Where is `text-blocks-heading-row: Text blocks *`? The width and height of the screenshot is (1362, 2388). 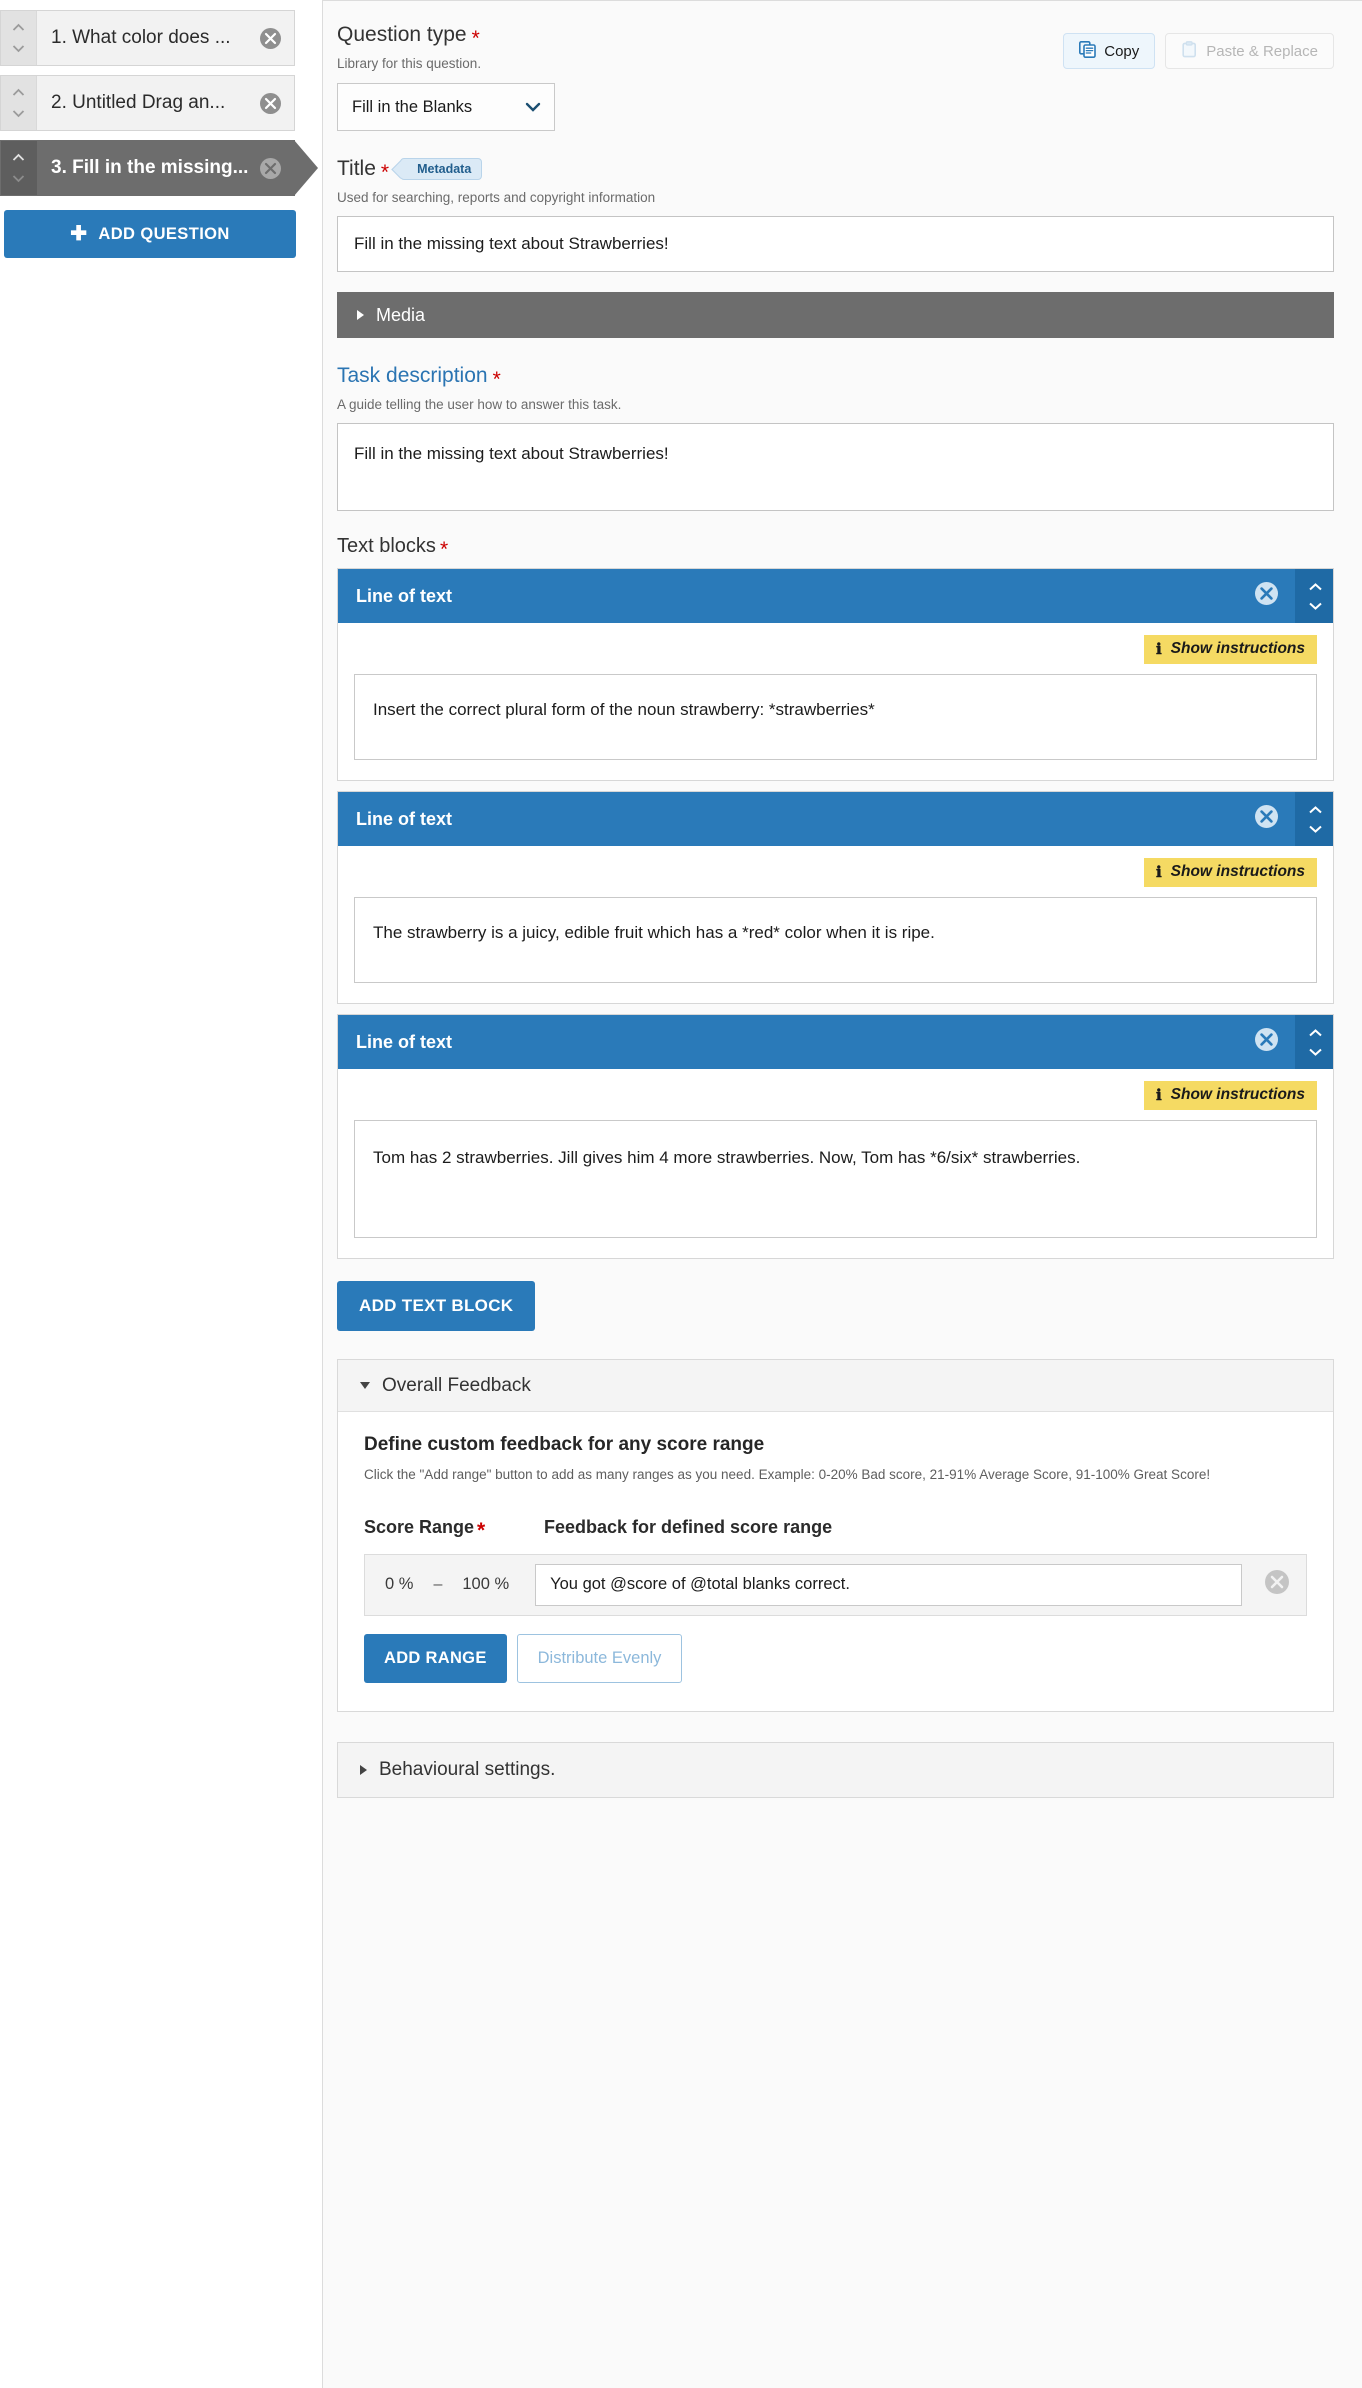 text-blocks-heading-row: Text blocks * is located at coordinates (835, 547).